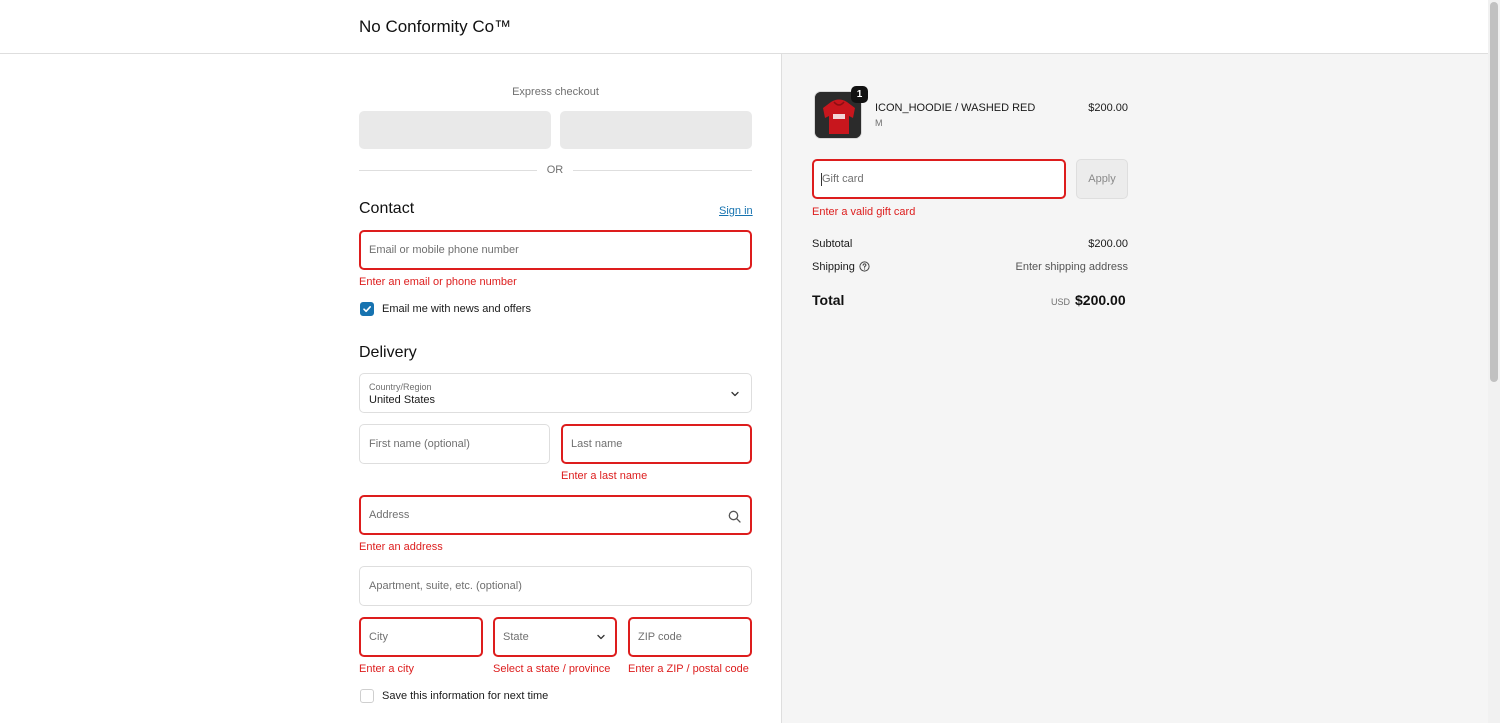 The height and width of the screenshot is (723, 1500). What do you see at coordinates (939, 179) in the screenshot?
I see `gift-card-field: Gift card` at bounding box center [939, 179].